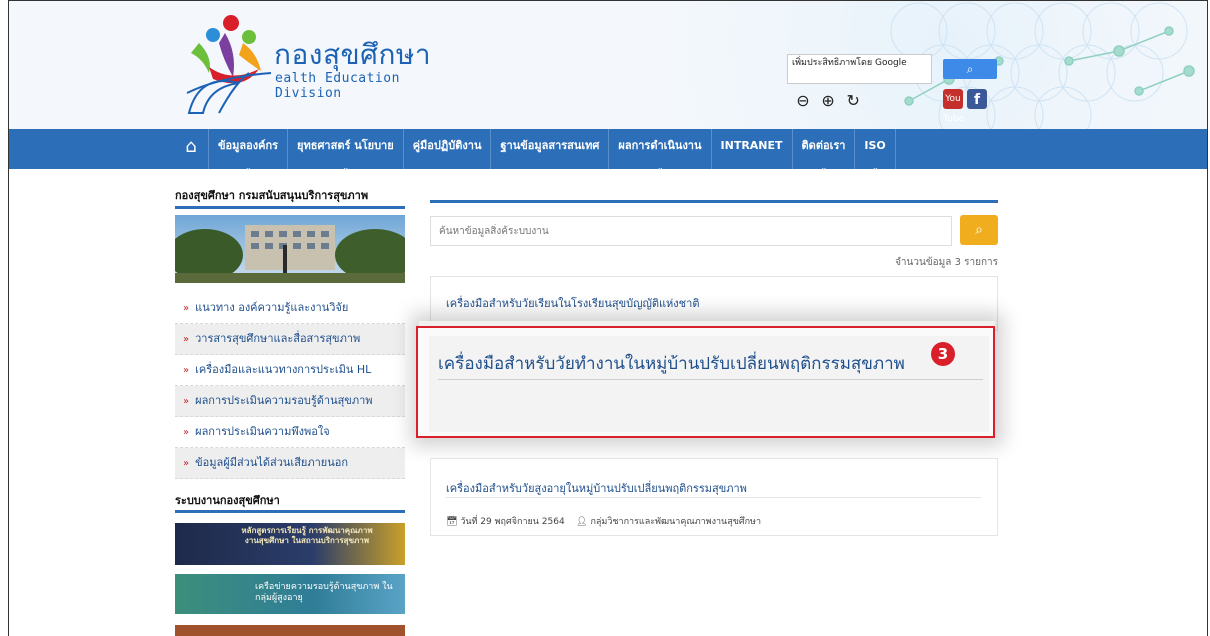 This screenshot has width=1210, height=636. What do you see at coordinates (686, 231) in the screenshot?
I see `search-input` at bounding box center [686, 231].